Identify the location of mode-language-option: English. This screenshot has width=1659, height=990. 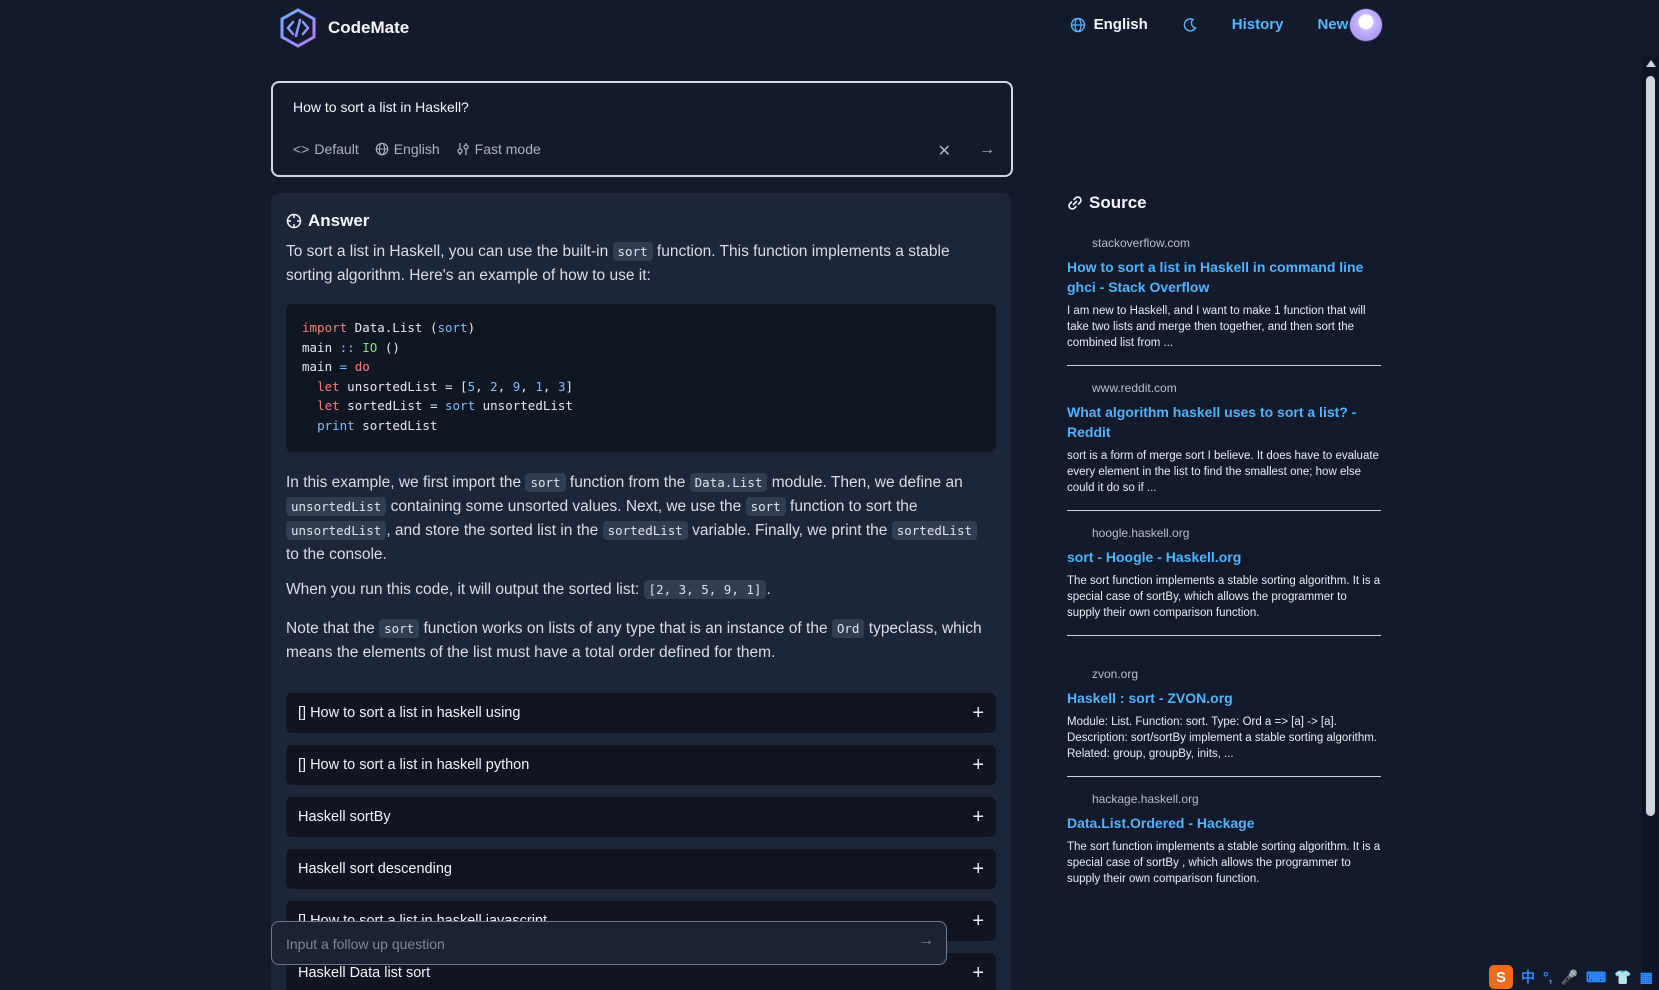
(407, 149).